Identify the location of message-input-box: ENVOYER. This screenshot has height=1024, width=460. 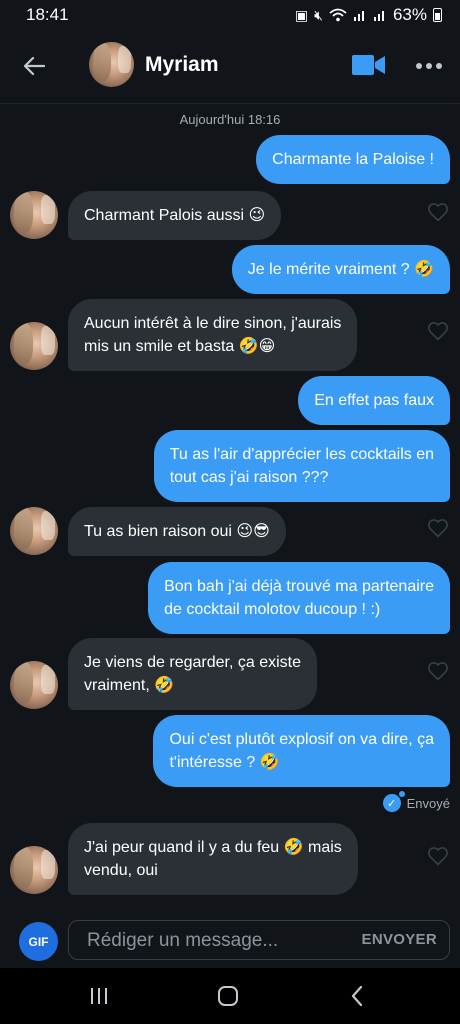
(259, 940).